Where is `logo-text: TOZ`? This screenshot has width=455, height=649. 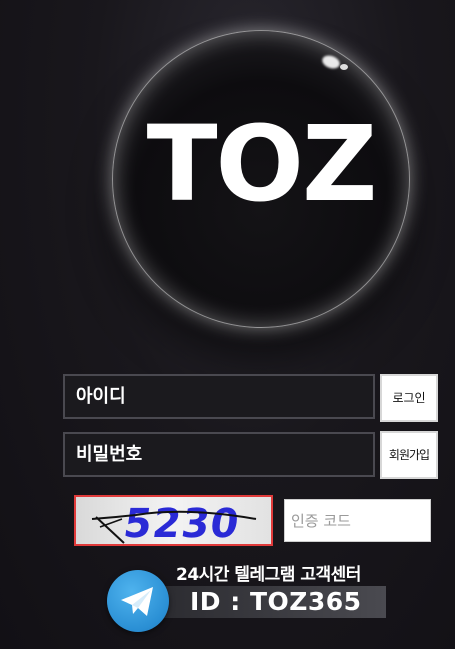 logo-text: TOZ is located at coordinates (262, 164).